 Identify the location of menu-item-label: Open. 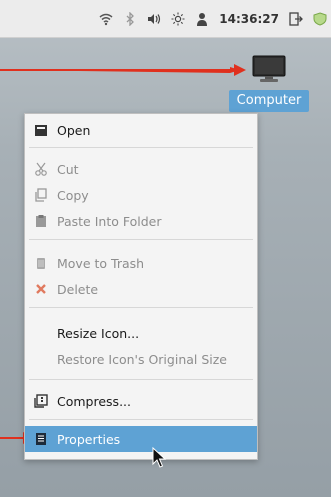
(74, 130).